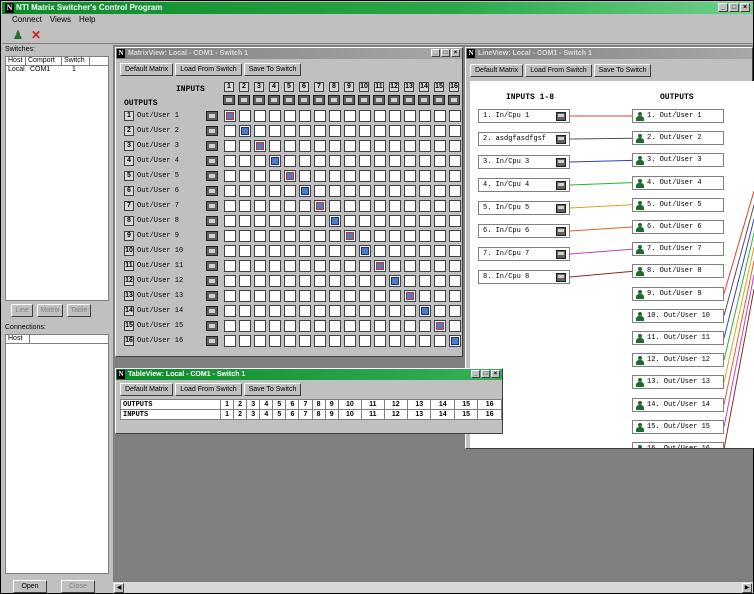  I want to click on output-item: 6. Out/User 6, so click(678, 227).